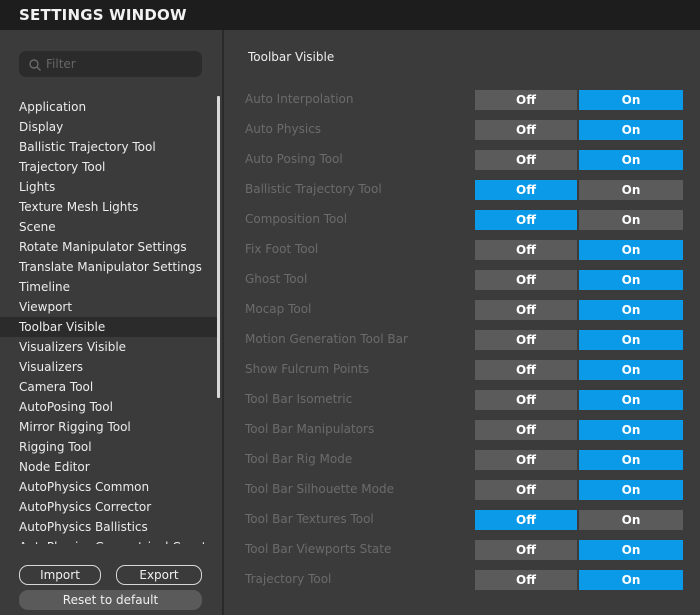 The image size is (700, 615). I want to click on setting-label: Auto Posing Tool, so click(294, 159).